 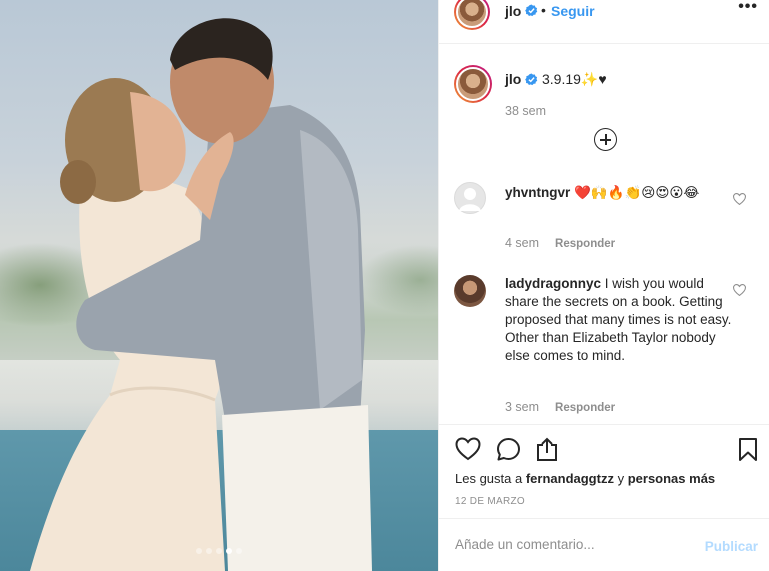 I want to click on caption-time: 38 sem, so click(x=525, y=111).